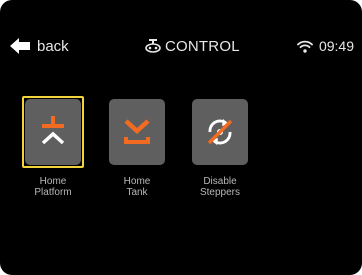 The height and width of the screenshot is (275, 362). I want to click on back-arrow-icon, so click(20, 46).